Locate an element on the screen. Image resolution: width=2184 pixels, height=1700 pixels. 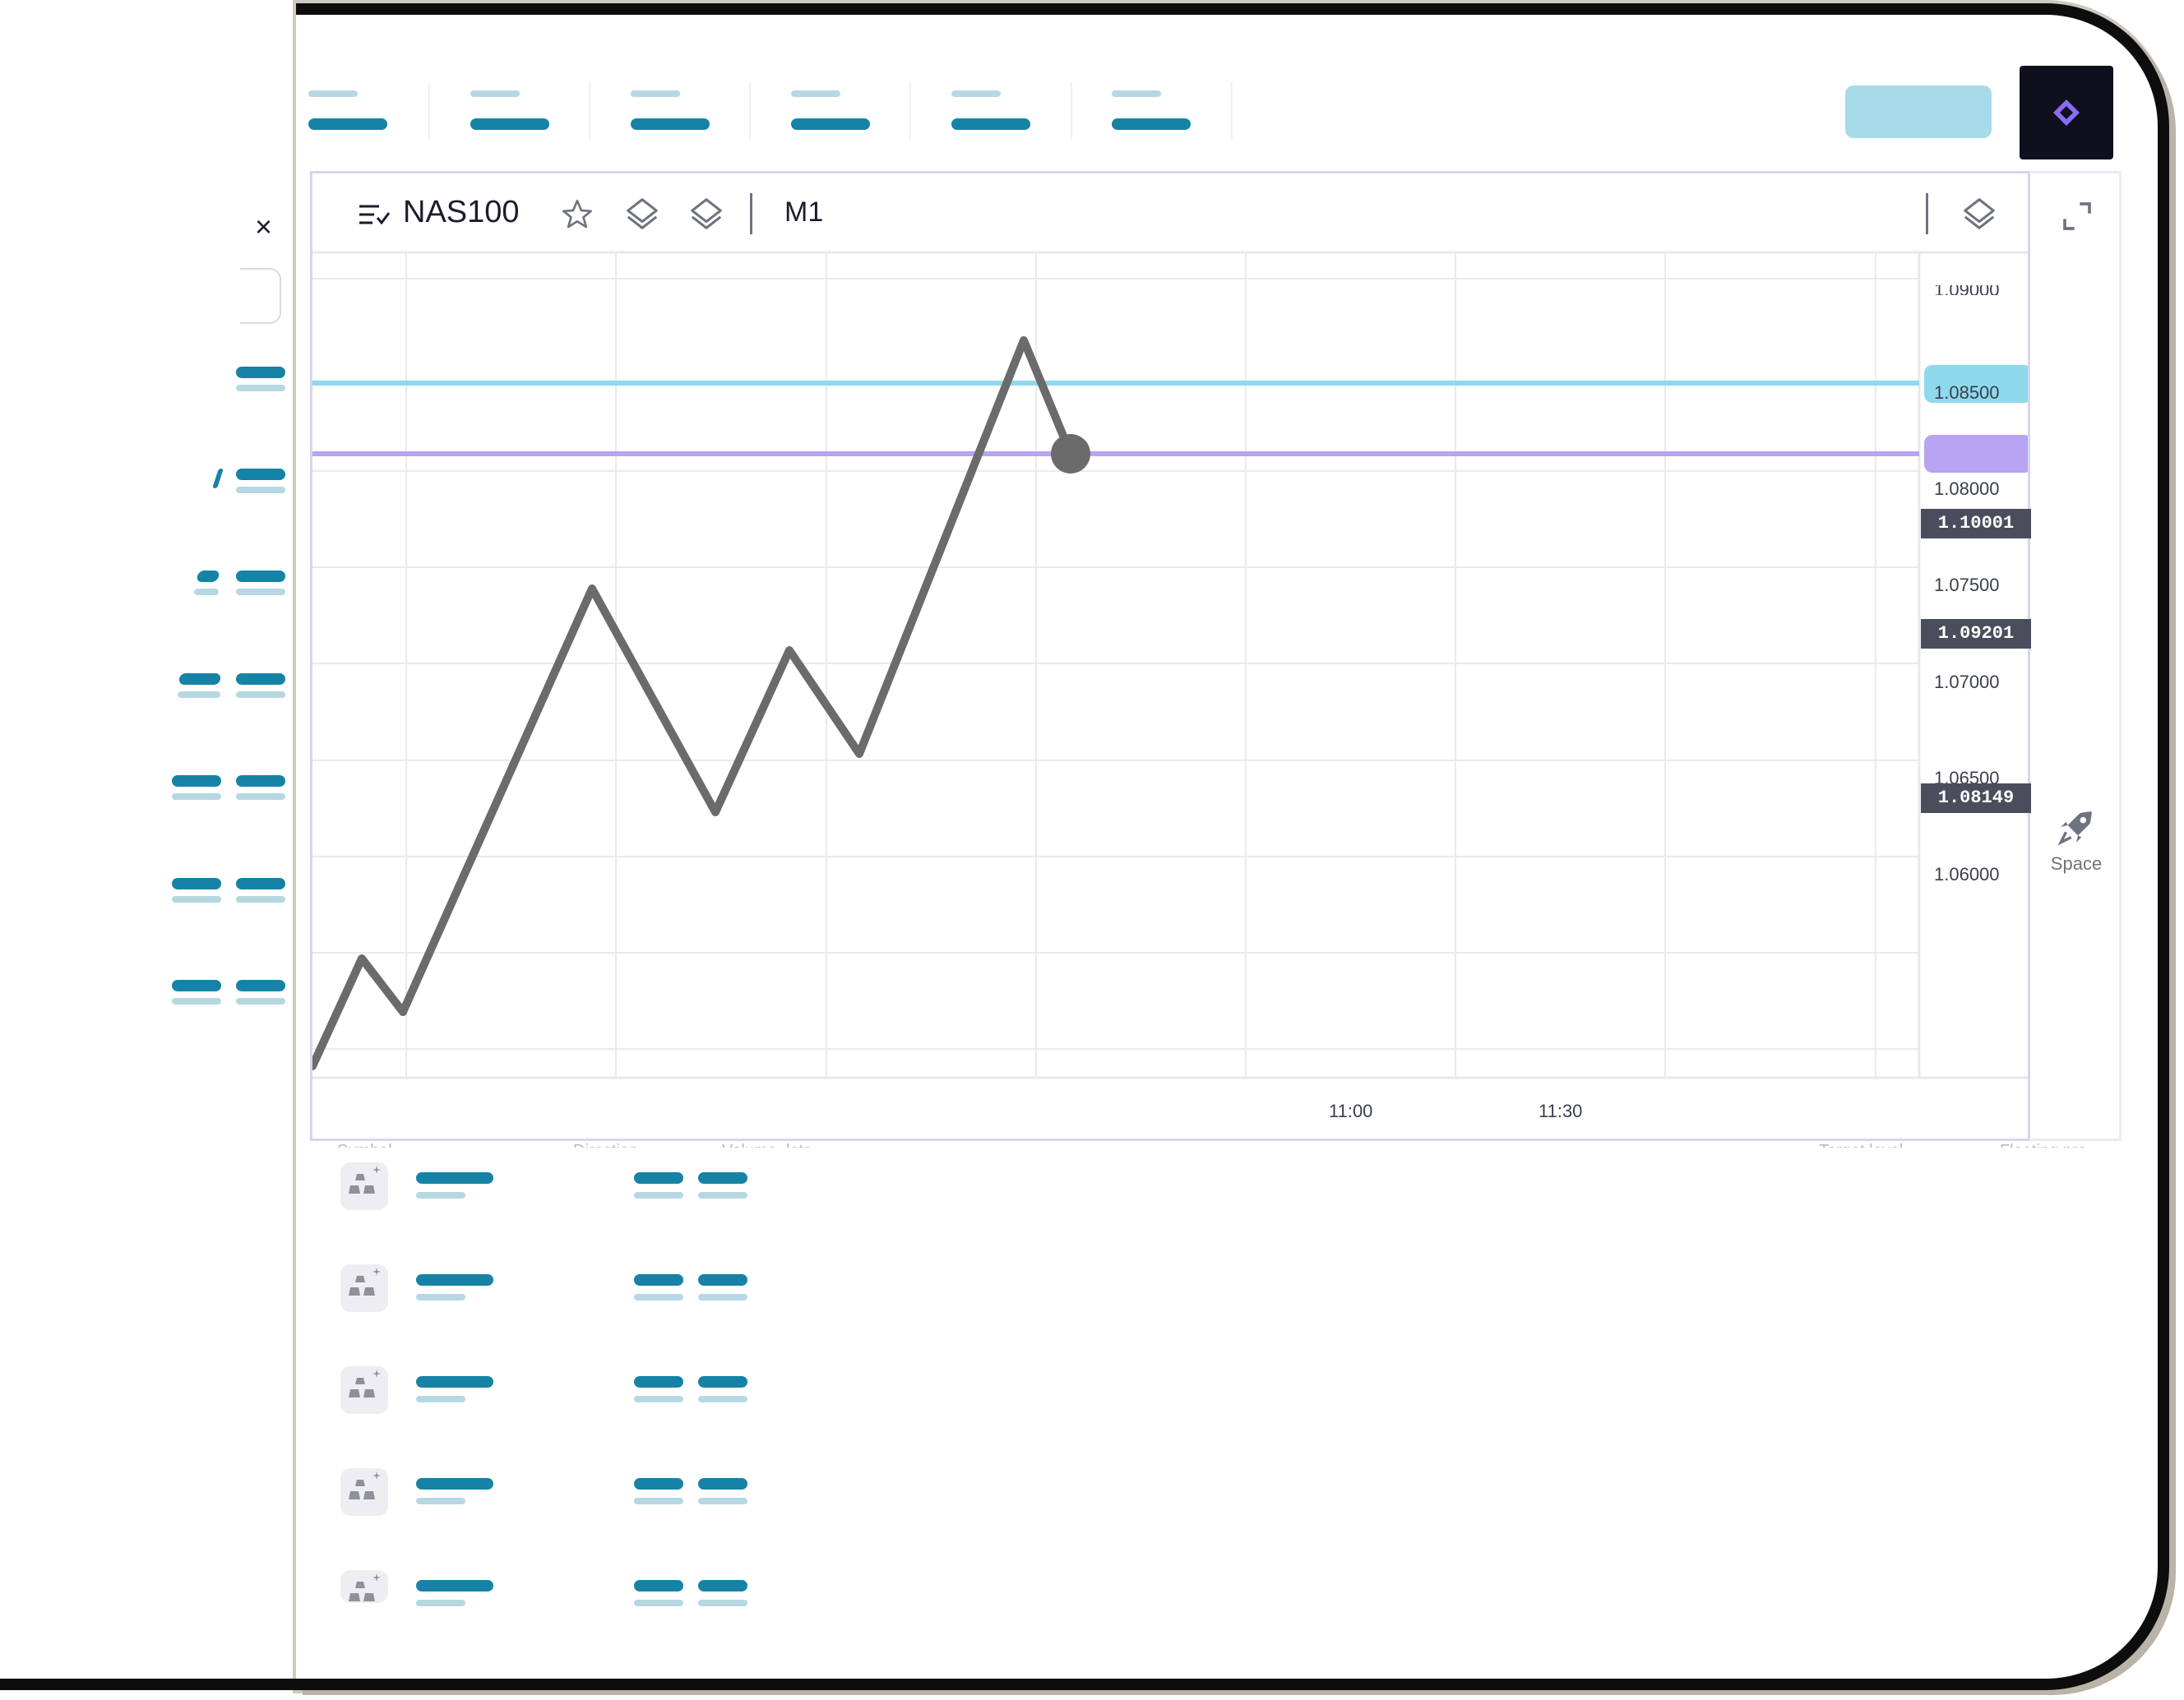
price-tick-label: 1.09000 is located at coordinates (1967, 290).